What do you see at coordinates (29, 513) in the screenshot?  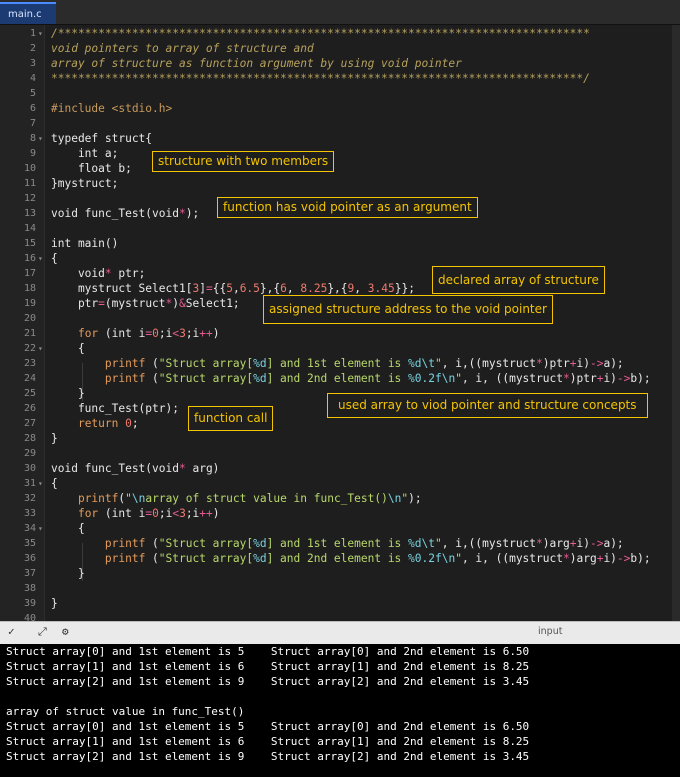 I see `line-number: 33` at bounding box center [29, 513].